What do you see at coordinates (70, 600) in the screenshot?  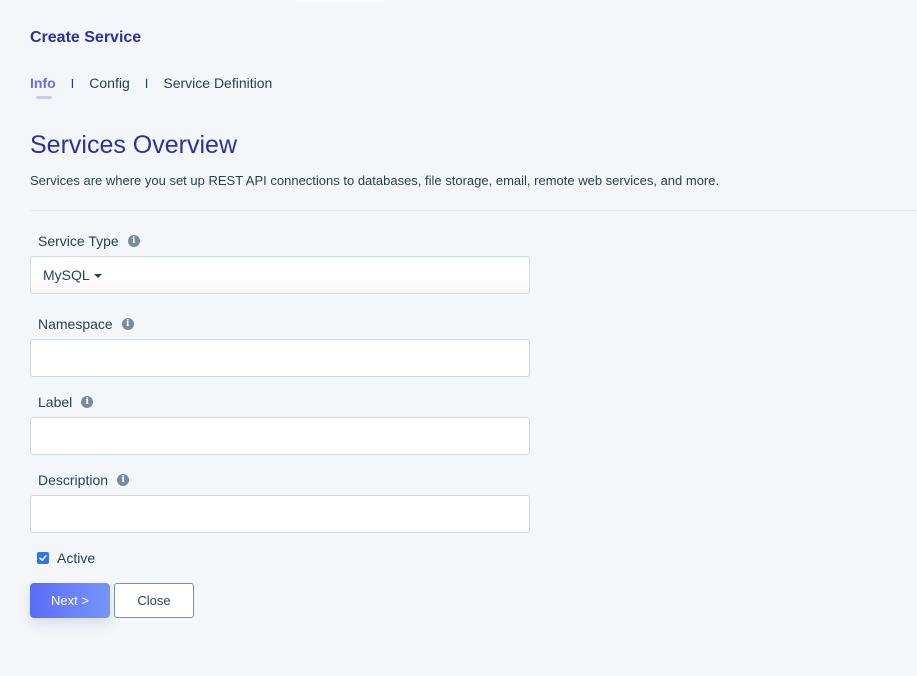 I see `next-button: Next >` at bounding box center [70, 600].